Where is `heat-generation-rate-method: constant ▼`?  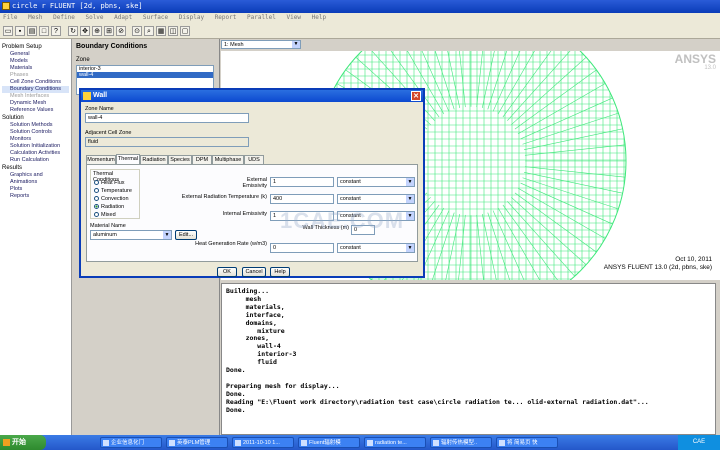 heat-generation-rate-method: constant ▼ is located at coordinates (376, 248).